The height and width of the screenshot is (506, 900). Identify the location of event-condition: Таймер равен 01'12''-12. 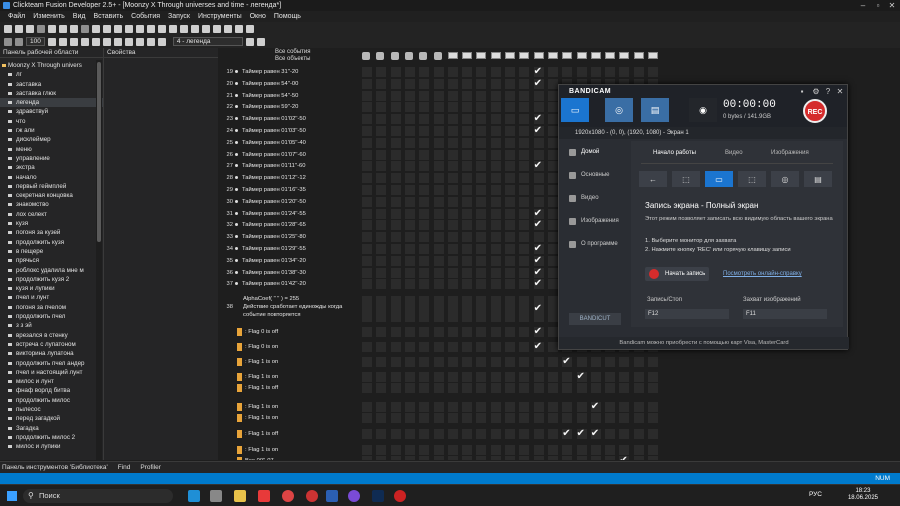
(270, 178).